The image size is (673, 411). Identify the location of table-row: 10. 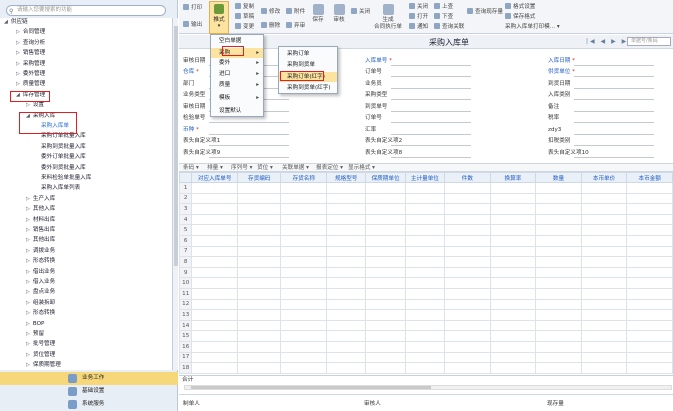
(426, 283).